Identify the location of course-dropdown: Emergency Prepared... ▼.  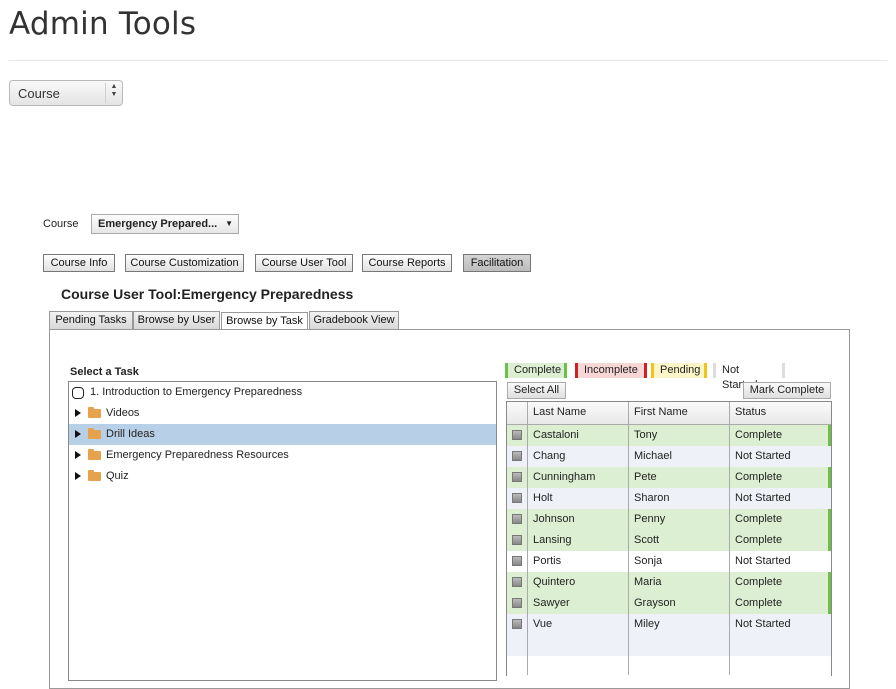
(165, 224).